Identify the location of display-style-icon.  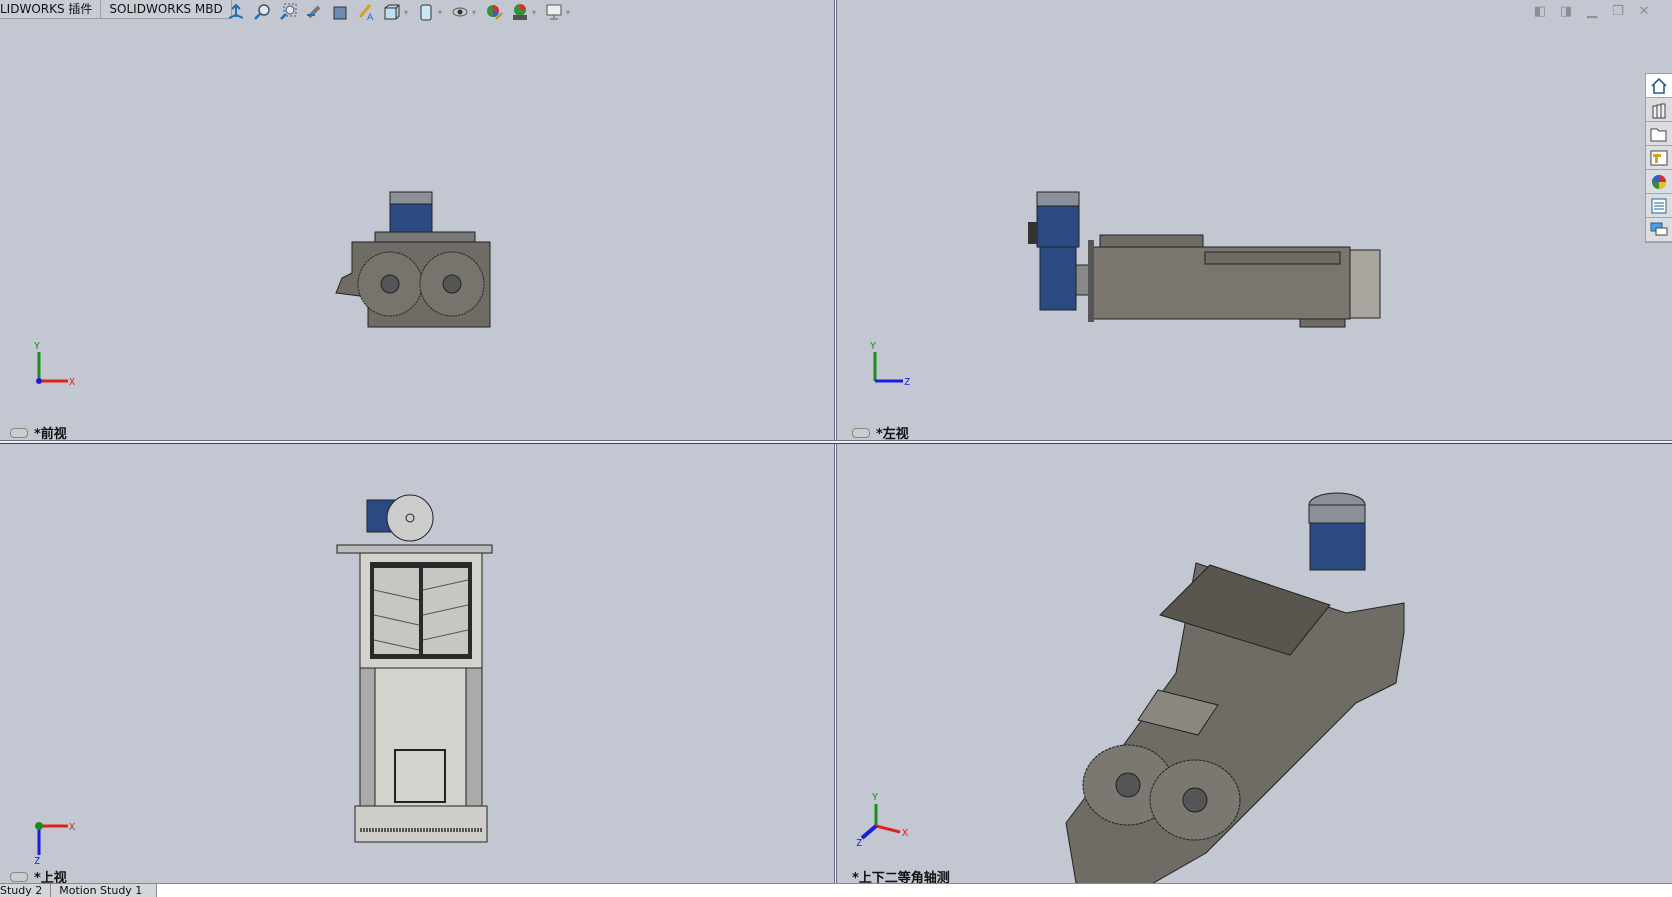
(426, 12).